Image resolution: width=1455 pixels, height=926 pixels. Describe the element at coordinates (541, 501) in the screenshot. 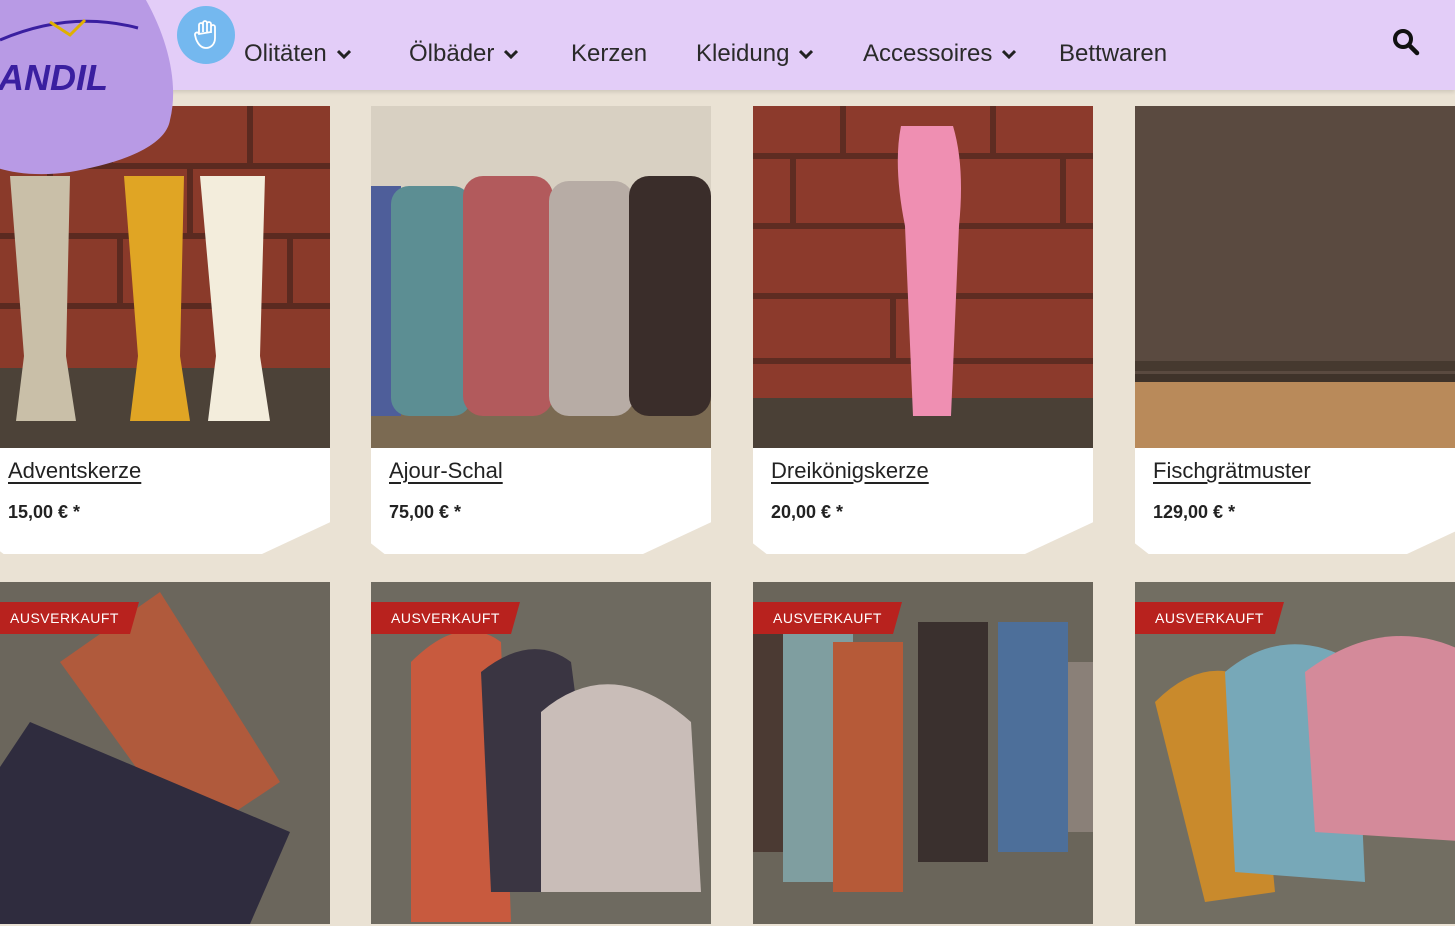

I see `product-info: Ajour-Schal 75,00 € *` at that location.